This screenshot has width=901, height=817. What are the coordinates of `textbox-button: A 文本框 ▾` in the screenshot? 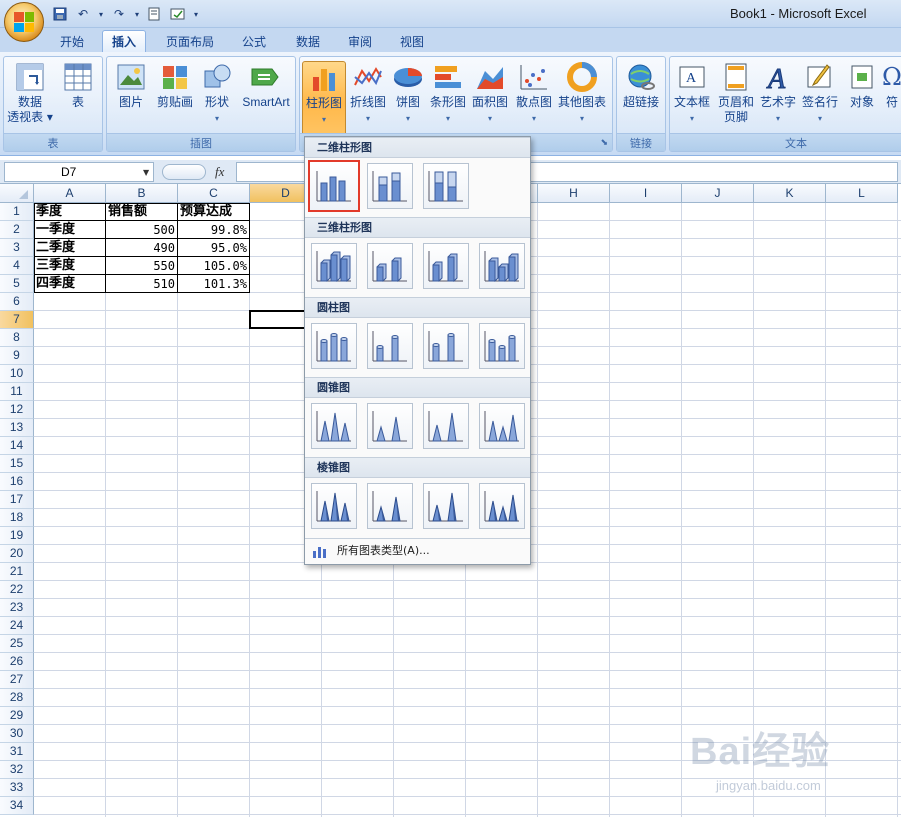 It's located at (692, 93).